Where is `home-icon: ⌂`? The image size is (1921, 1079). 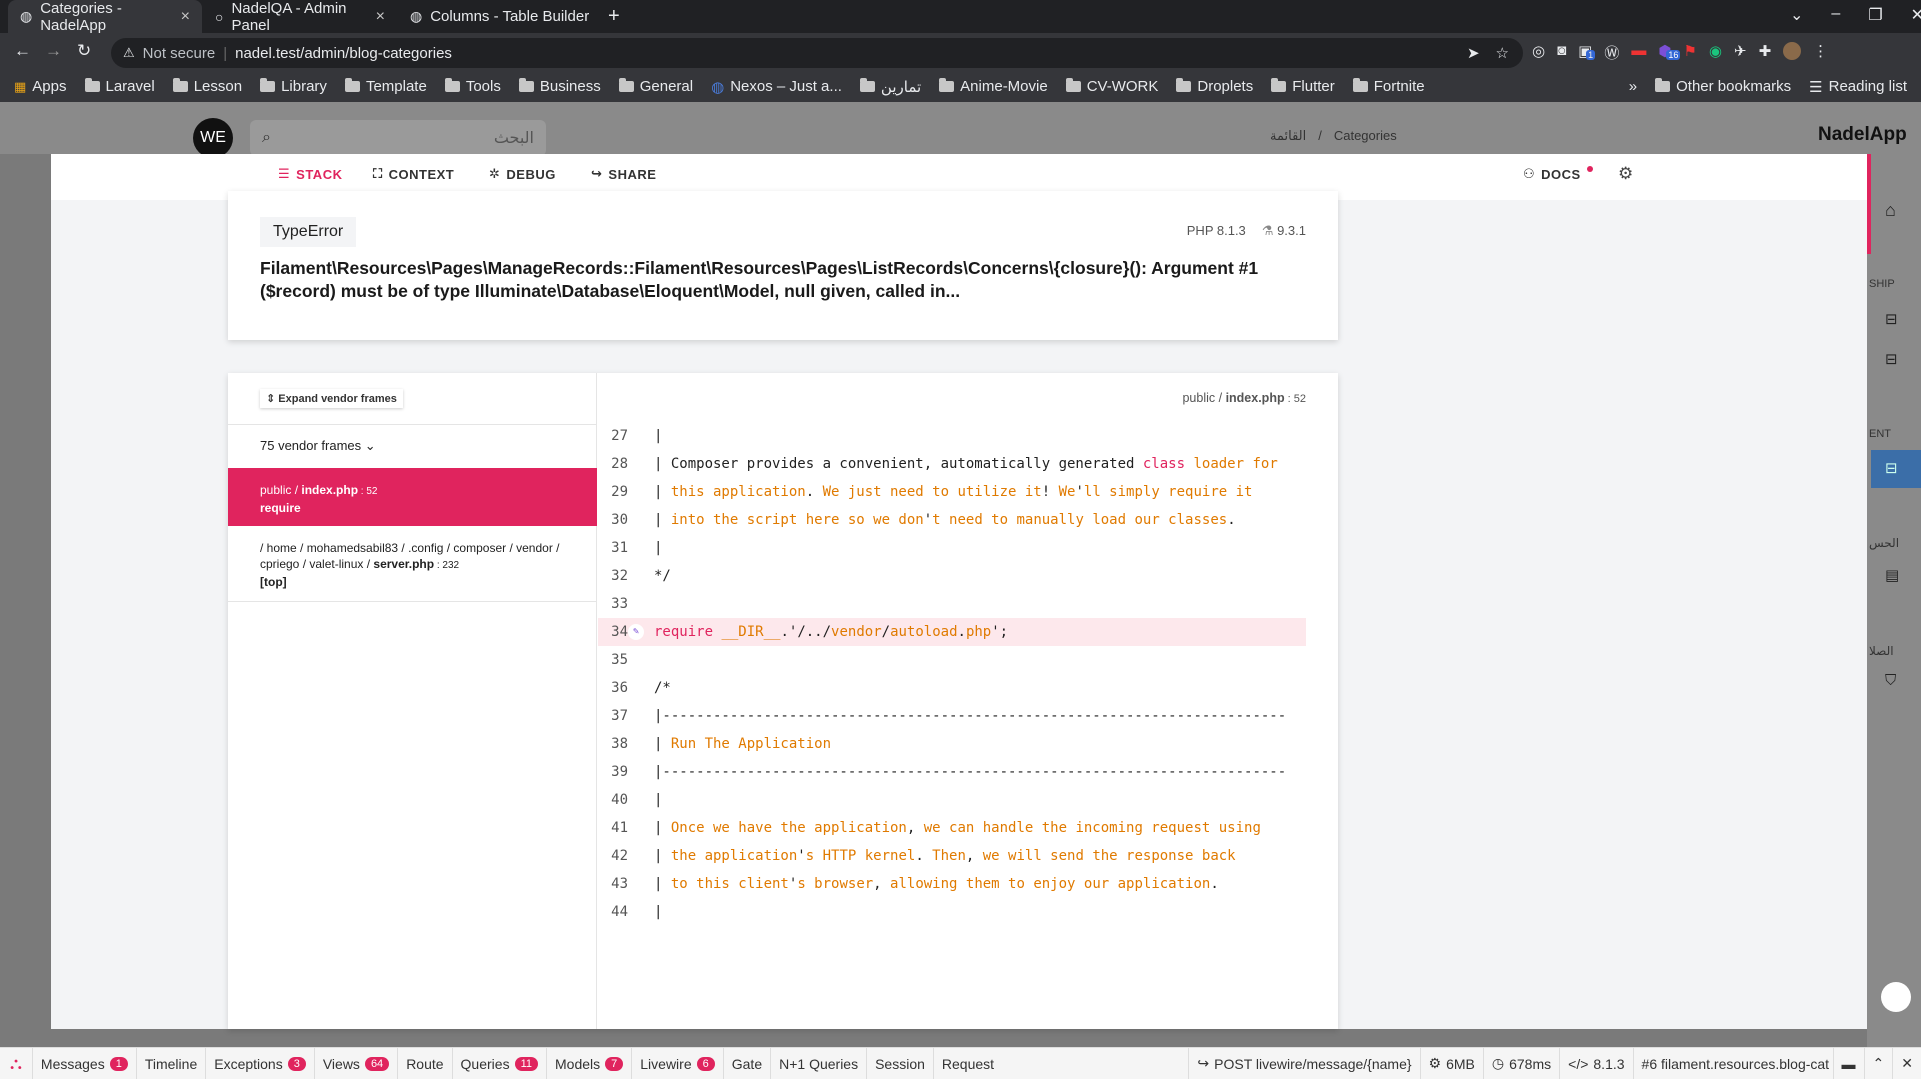
home-icon: ⌂ is located at coordinates (1890, 210).